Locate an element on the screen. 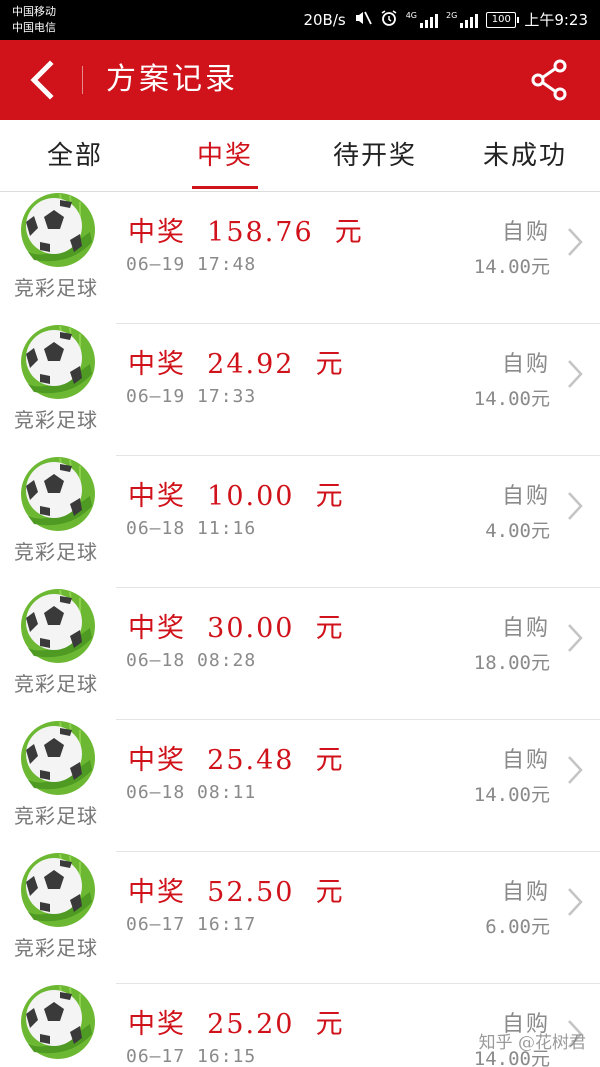  signal-2g-icon: 2G is located at coordinates (462, 19).